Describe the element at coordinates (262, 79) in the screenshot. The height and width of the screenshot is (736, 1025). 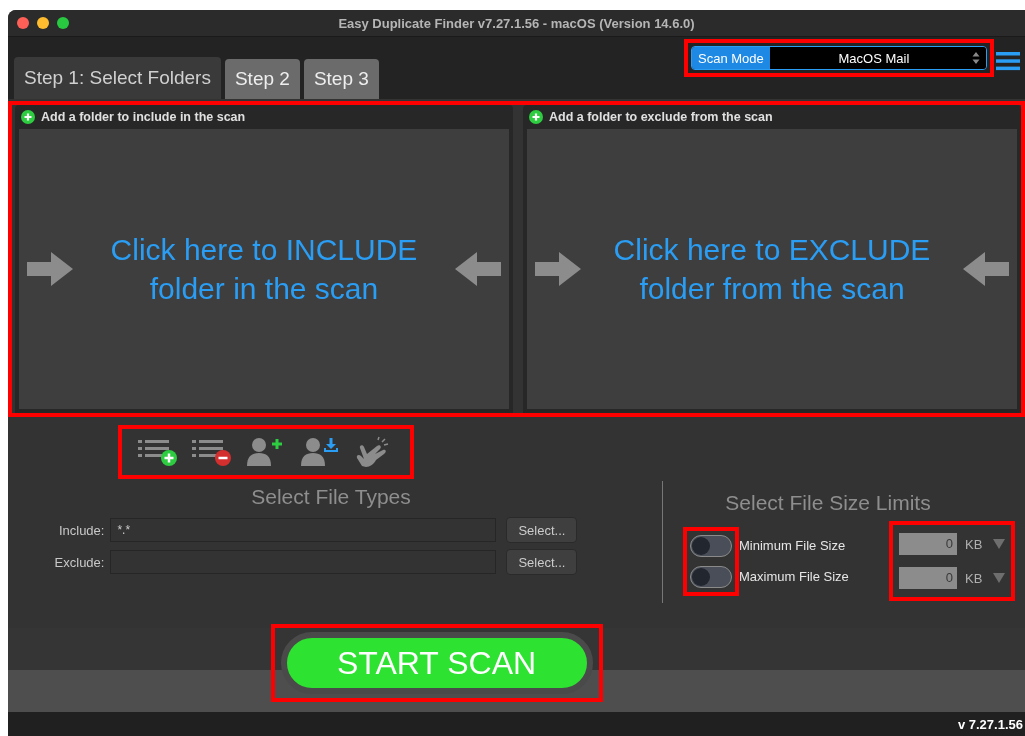
I see `tab: Step 2` at that location.